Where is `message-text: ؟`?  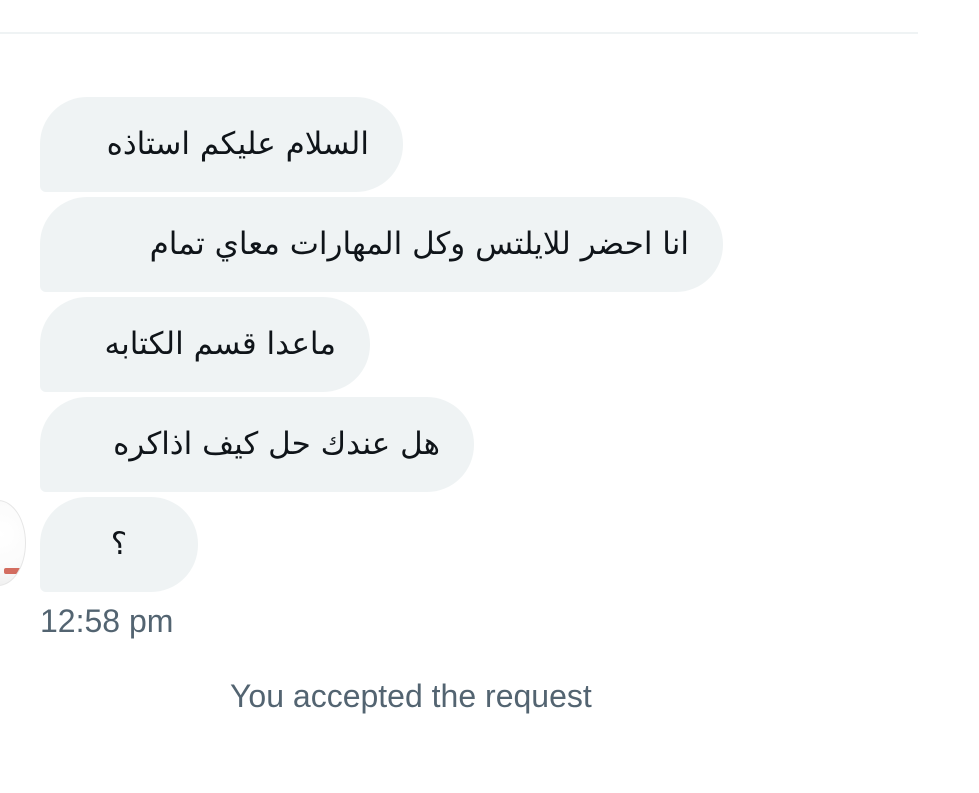 message-text: ؟ is located at coordinates (119, 544).